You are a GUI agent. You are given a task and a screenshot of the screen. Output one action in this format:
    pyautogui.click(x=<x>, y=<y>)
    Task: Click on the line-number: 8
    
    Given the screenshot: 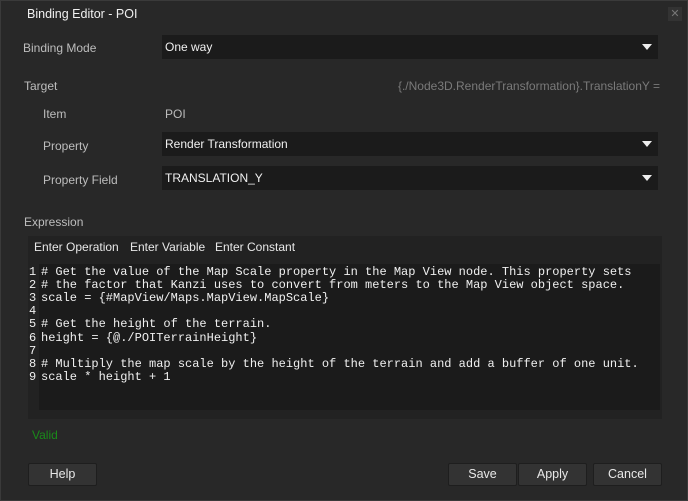 What is the action you would take?
    pyautogui.click(x=33, y=363)
    